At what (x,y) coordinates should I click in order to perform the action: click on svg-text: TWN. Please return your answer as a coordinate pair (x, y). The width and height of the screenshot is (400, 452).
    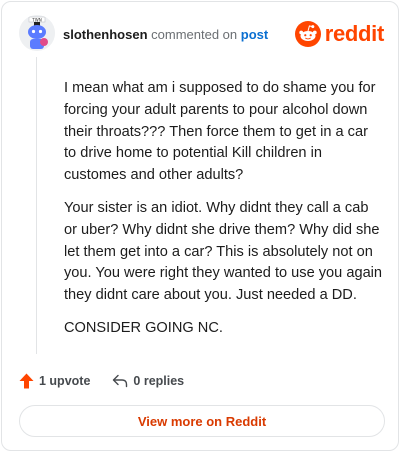
    Looking at the image, I should click on (36, 19).